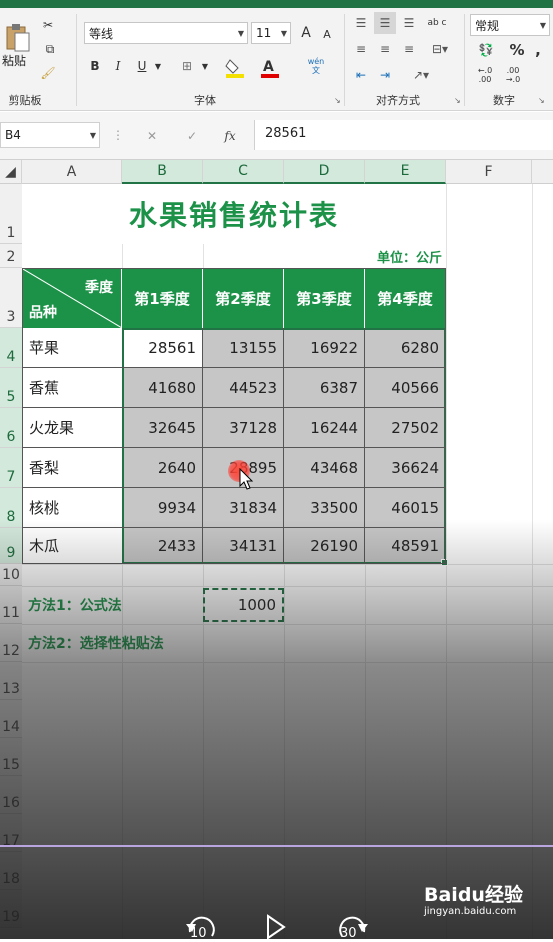 The image size is (553, 942). I want to click on align-top-icon: ☰, so click(361, 23).